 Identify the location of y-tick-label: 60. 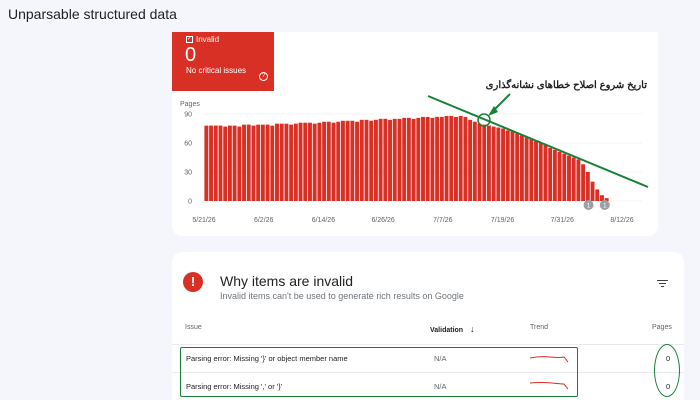
(188, 144).